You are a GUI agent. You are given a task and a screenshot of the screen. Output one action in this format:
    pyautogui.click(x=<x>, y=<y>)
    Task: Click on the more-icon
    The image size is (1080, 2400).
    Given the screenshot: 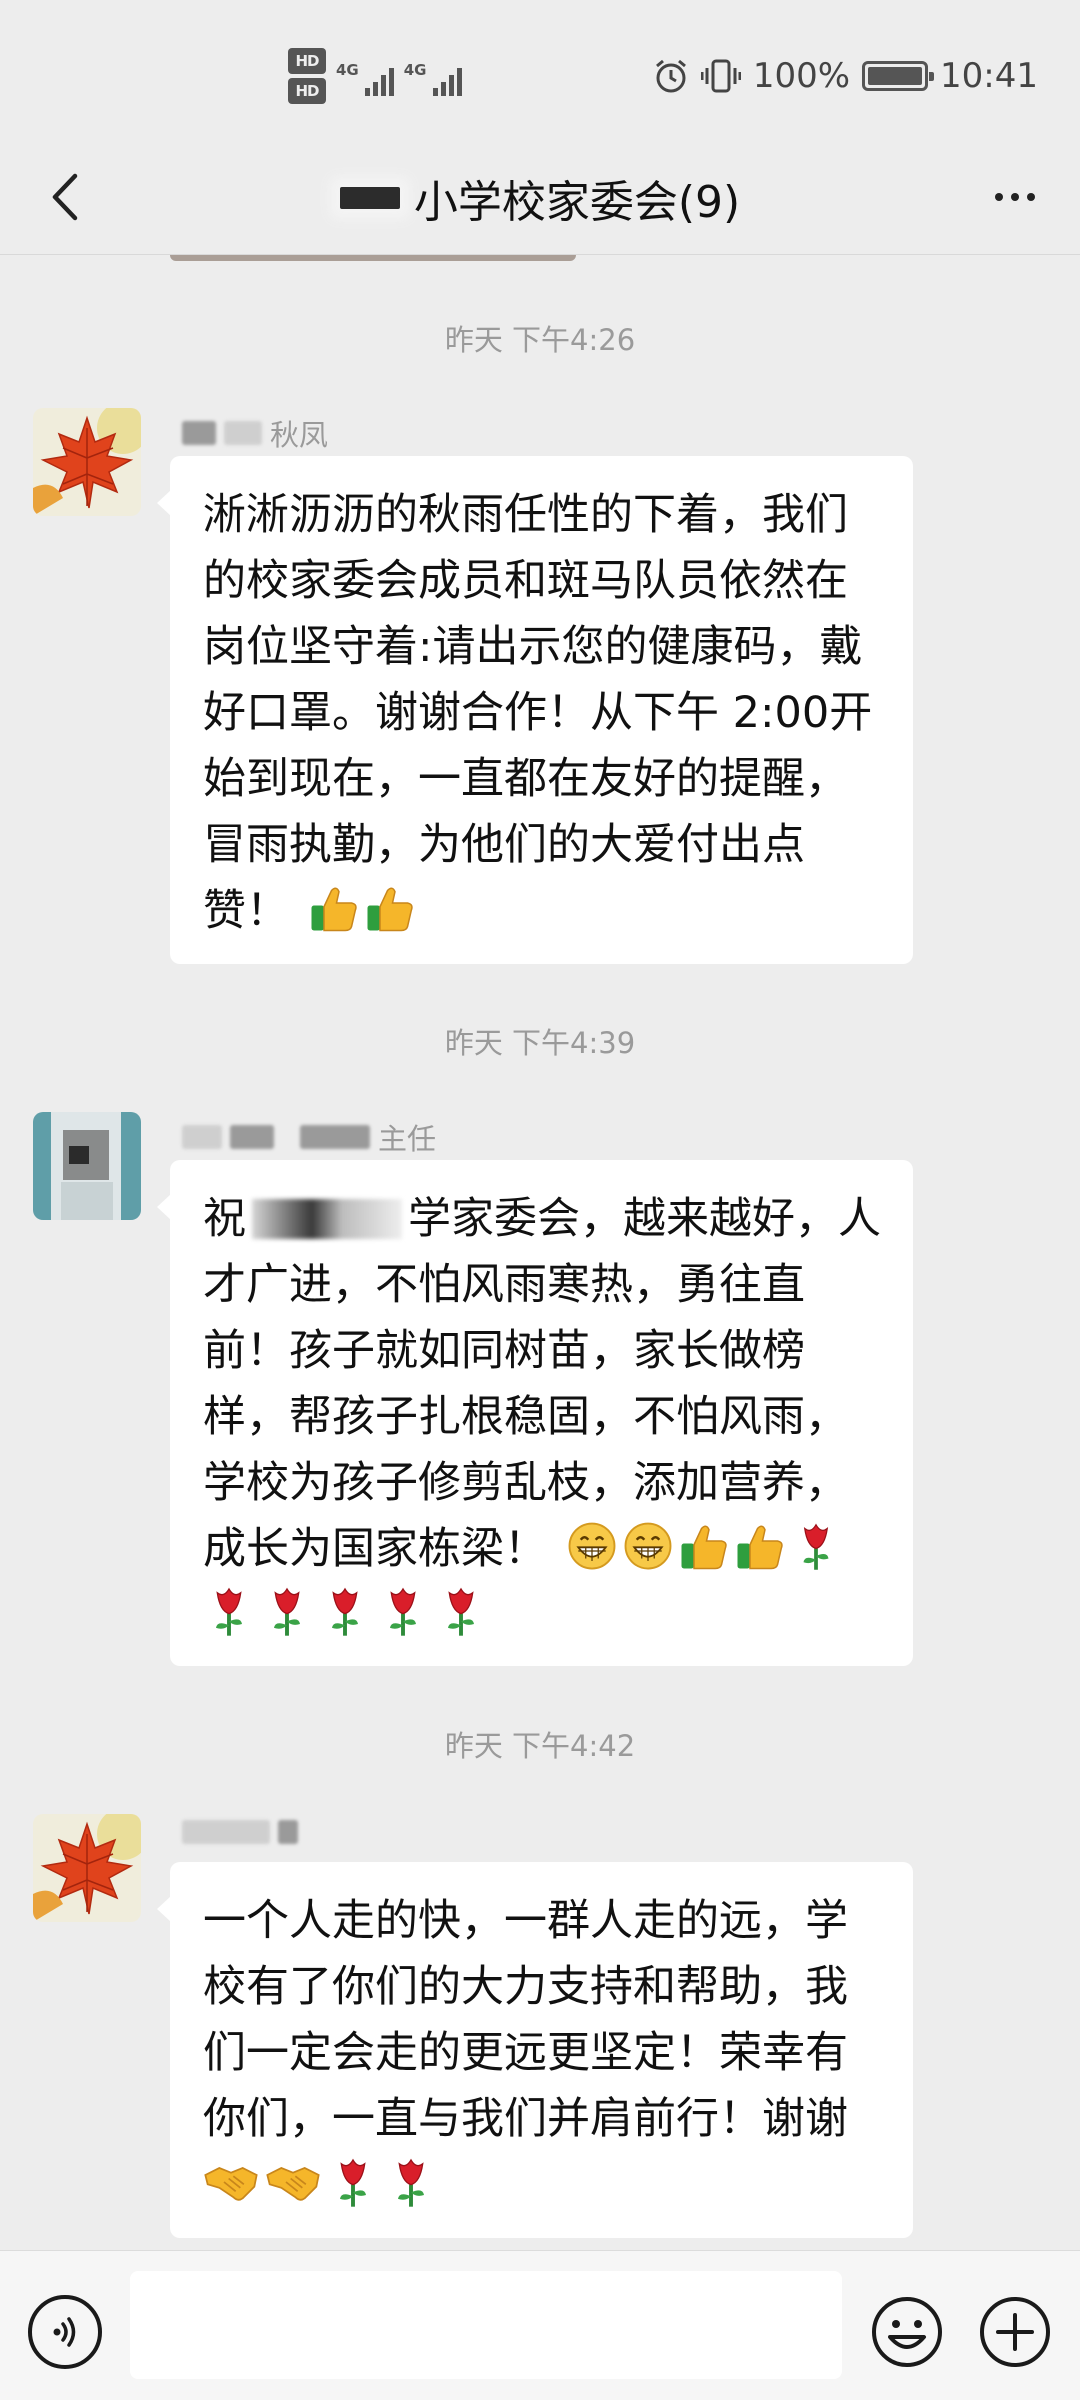 What is the action you would take?
    pyautogui.click(x=999, y=197)
    